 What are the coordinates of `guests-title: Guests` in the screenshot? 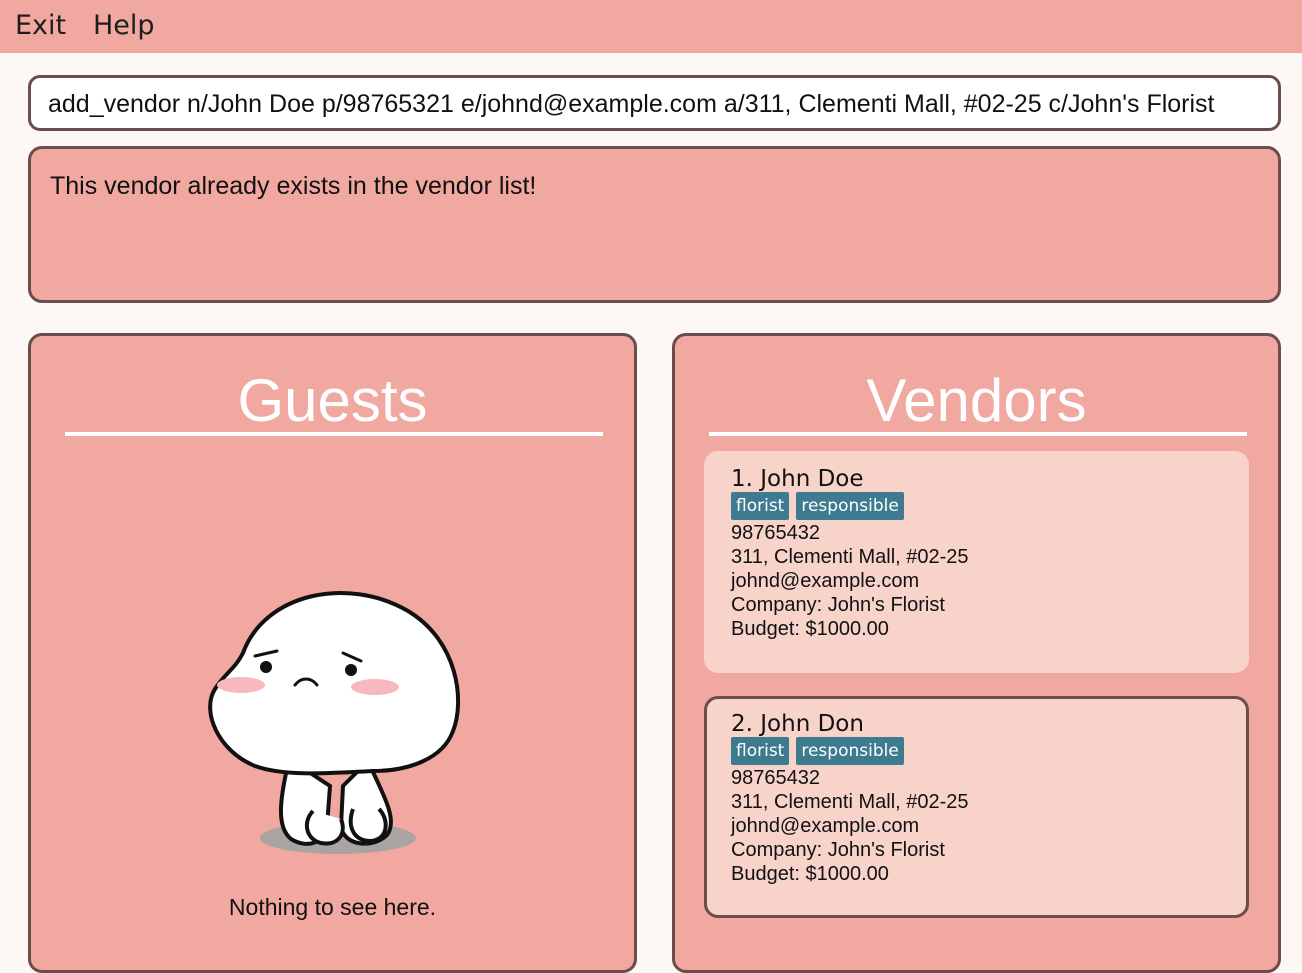 It's located at (332, 400).